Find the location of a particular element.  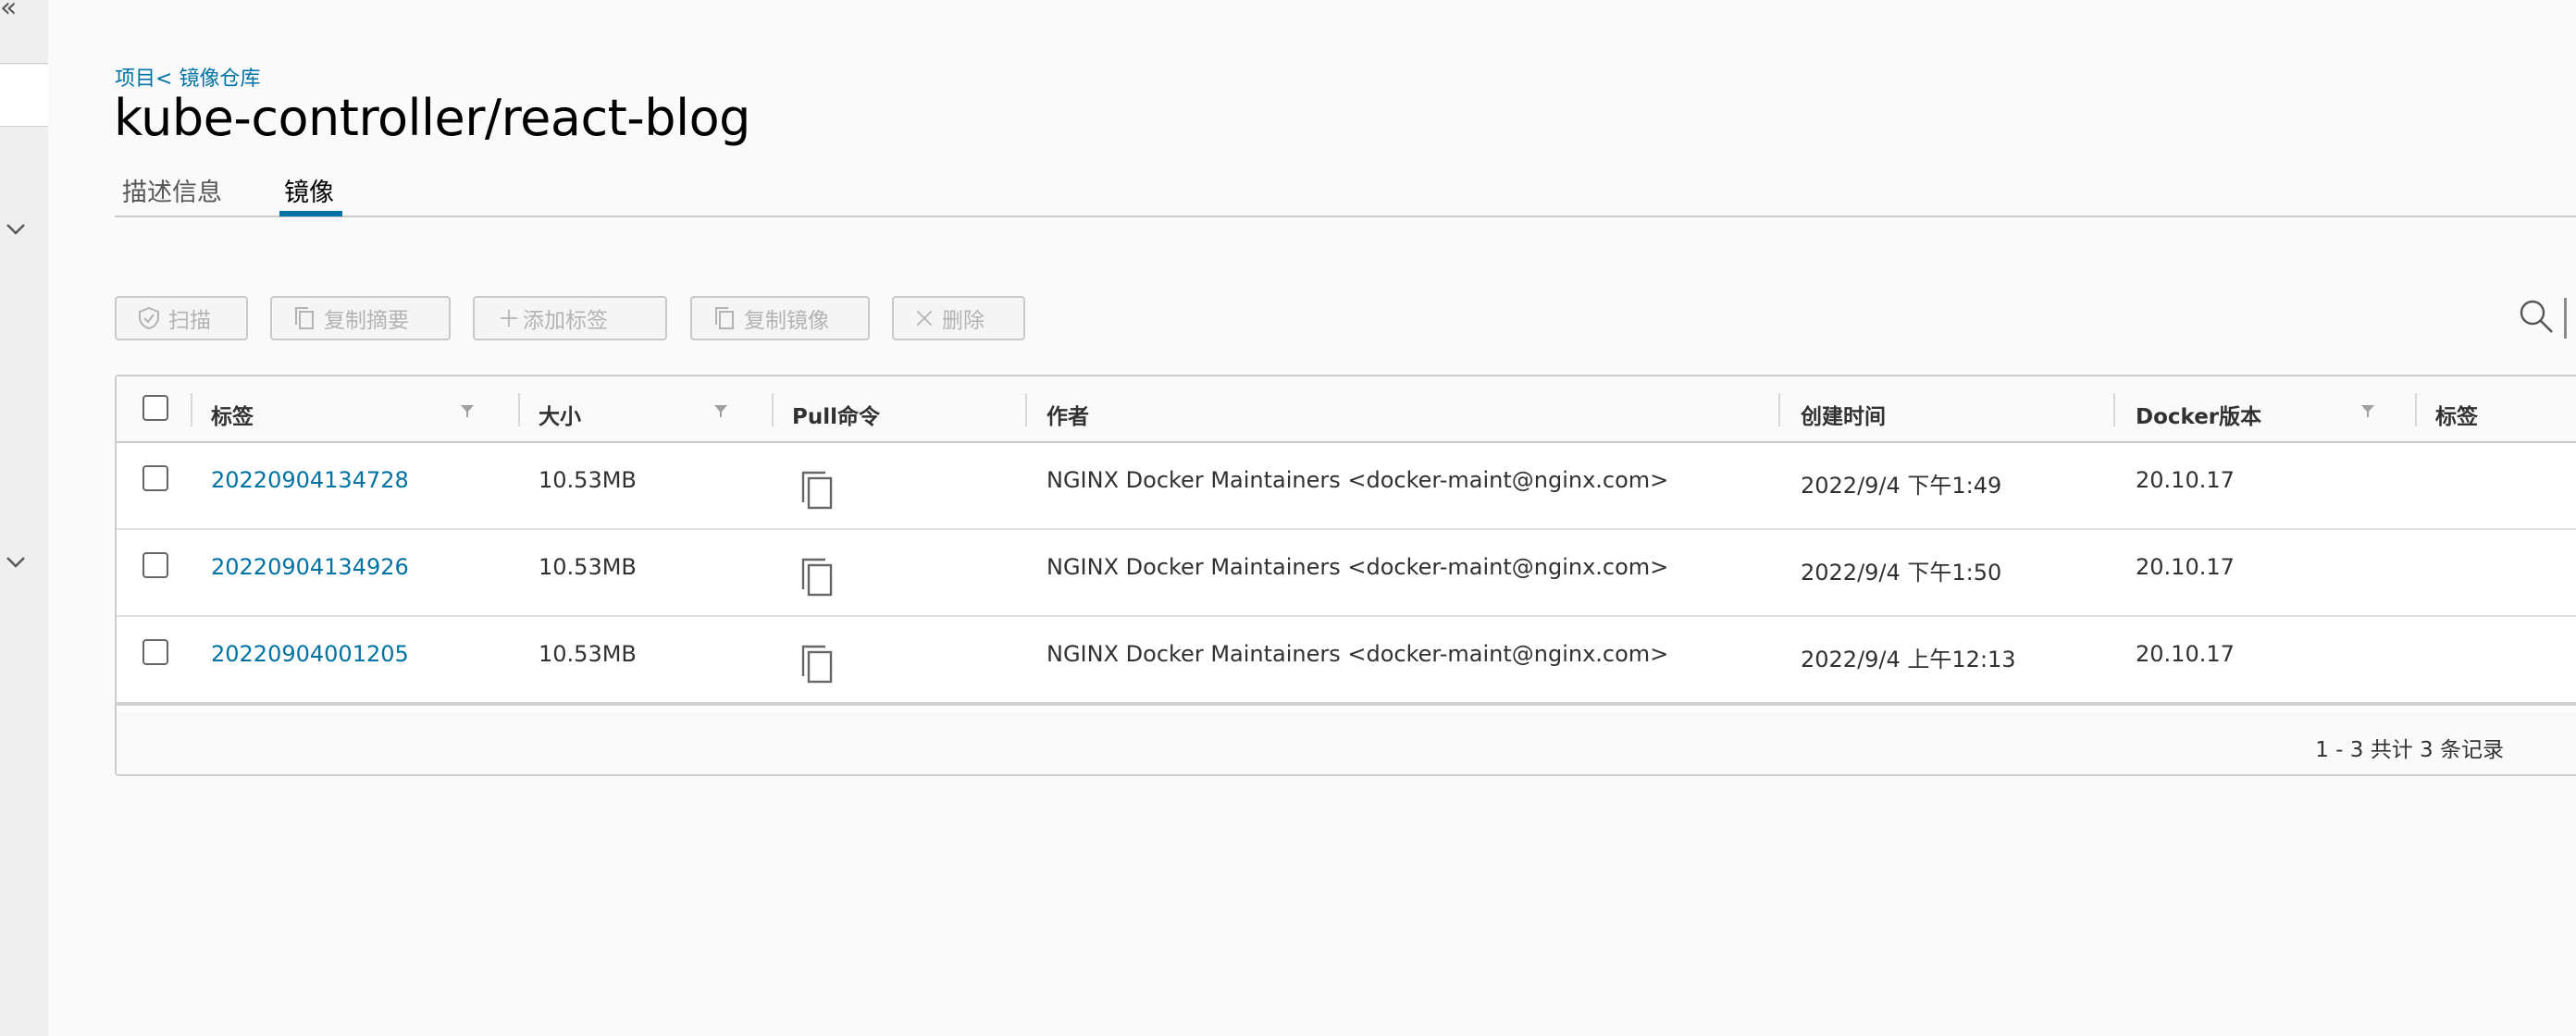

table-header: 标签 大小 Pull命令 作者 创建时间 Docker版本 标签 is located at coordinates (1347, 409).